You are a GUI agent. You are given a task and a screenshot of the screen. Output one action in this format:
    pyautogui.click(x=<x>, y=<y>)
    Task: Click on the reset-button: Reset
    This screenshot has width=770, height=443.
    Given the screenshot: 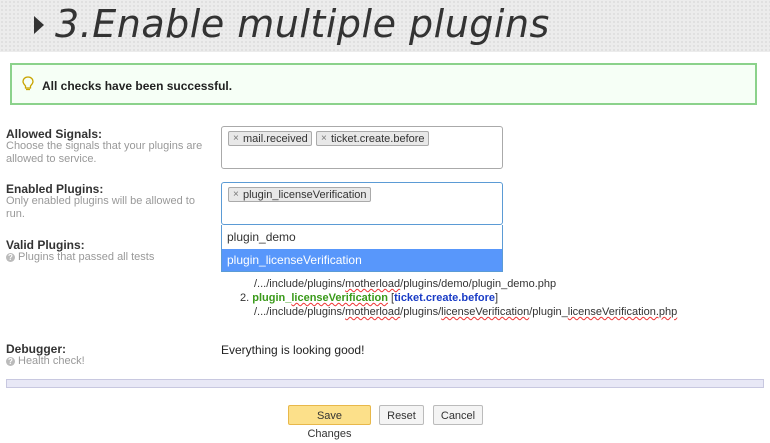 What is the action you would take?
    pyautogui.click(x=401, y=415)
    